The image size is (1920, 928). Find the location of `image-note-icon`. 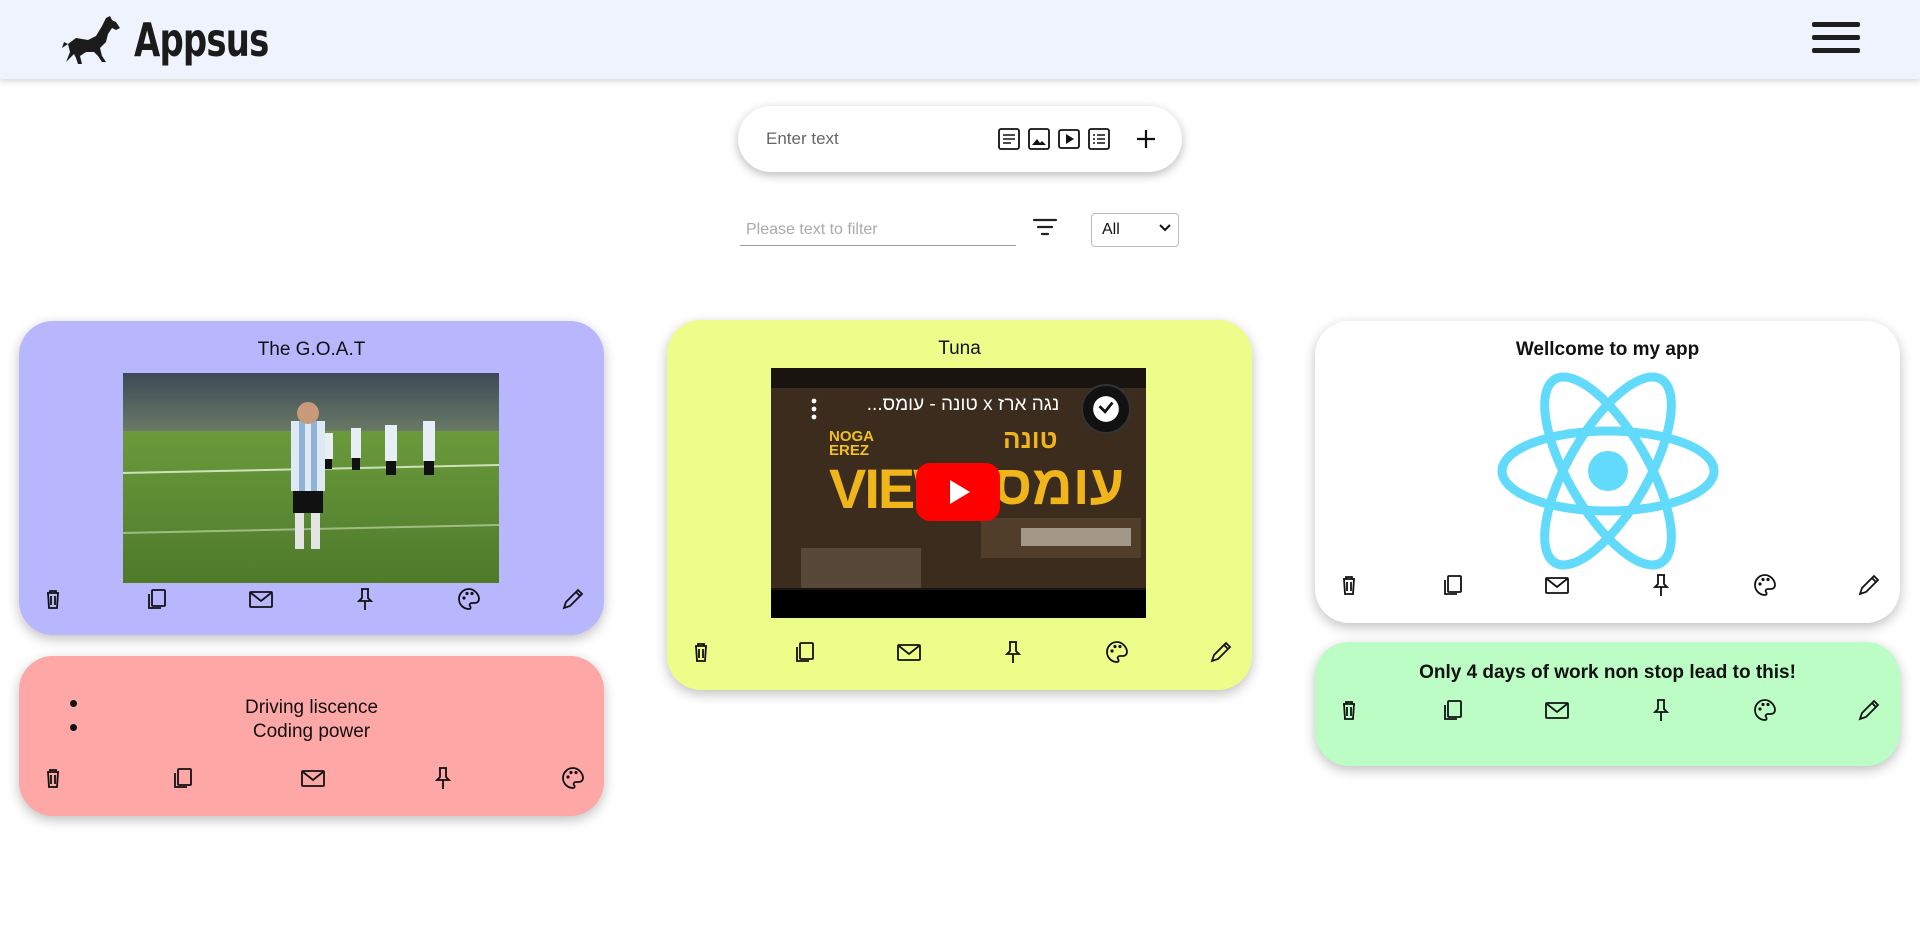

image-note-icon is located at coordinates (1039, 139).